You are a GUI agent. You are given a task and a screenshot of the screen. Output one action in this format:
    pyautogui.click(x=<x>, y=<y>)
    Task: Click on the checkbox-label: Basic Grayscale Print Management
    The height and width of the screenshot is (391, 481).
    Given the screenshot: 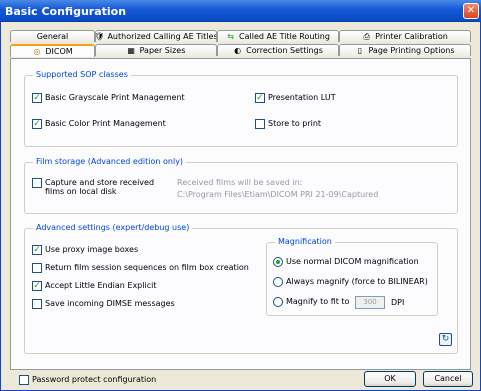 What is the action you would take?
    pyautogui.click(x=115, y=97)
    